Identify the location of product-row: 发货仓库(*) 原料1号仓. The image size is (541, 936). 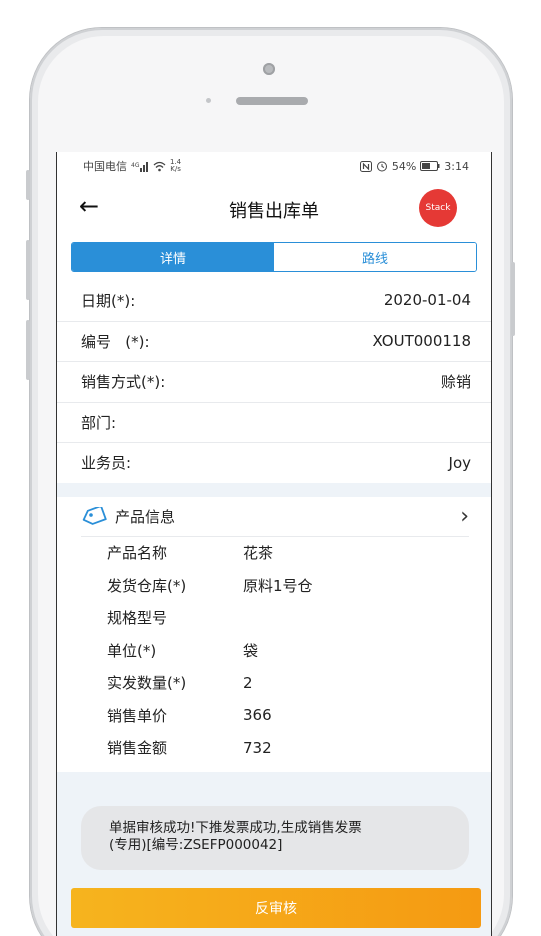
(275, 585).